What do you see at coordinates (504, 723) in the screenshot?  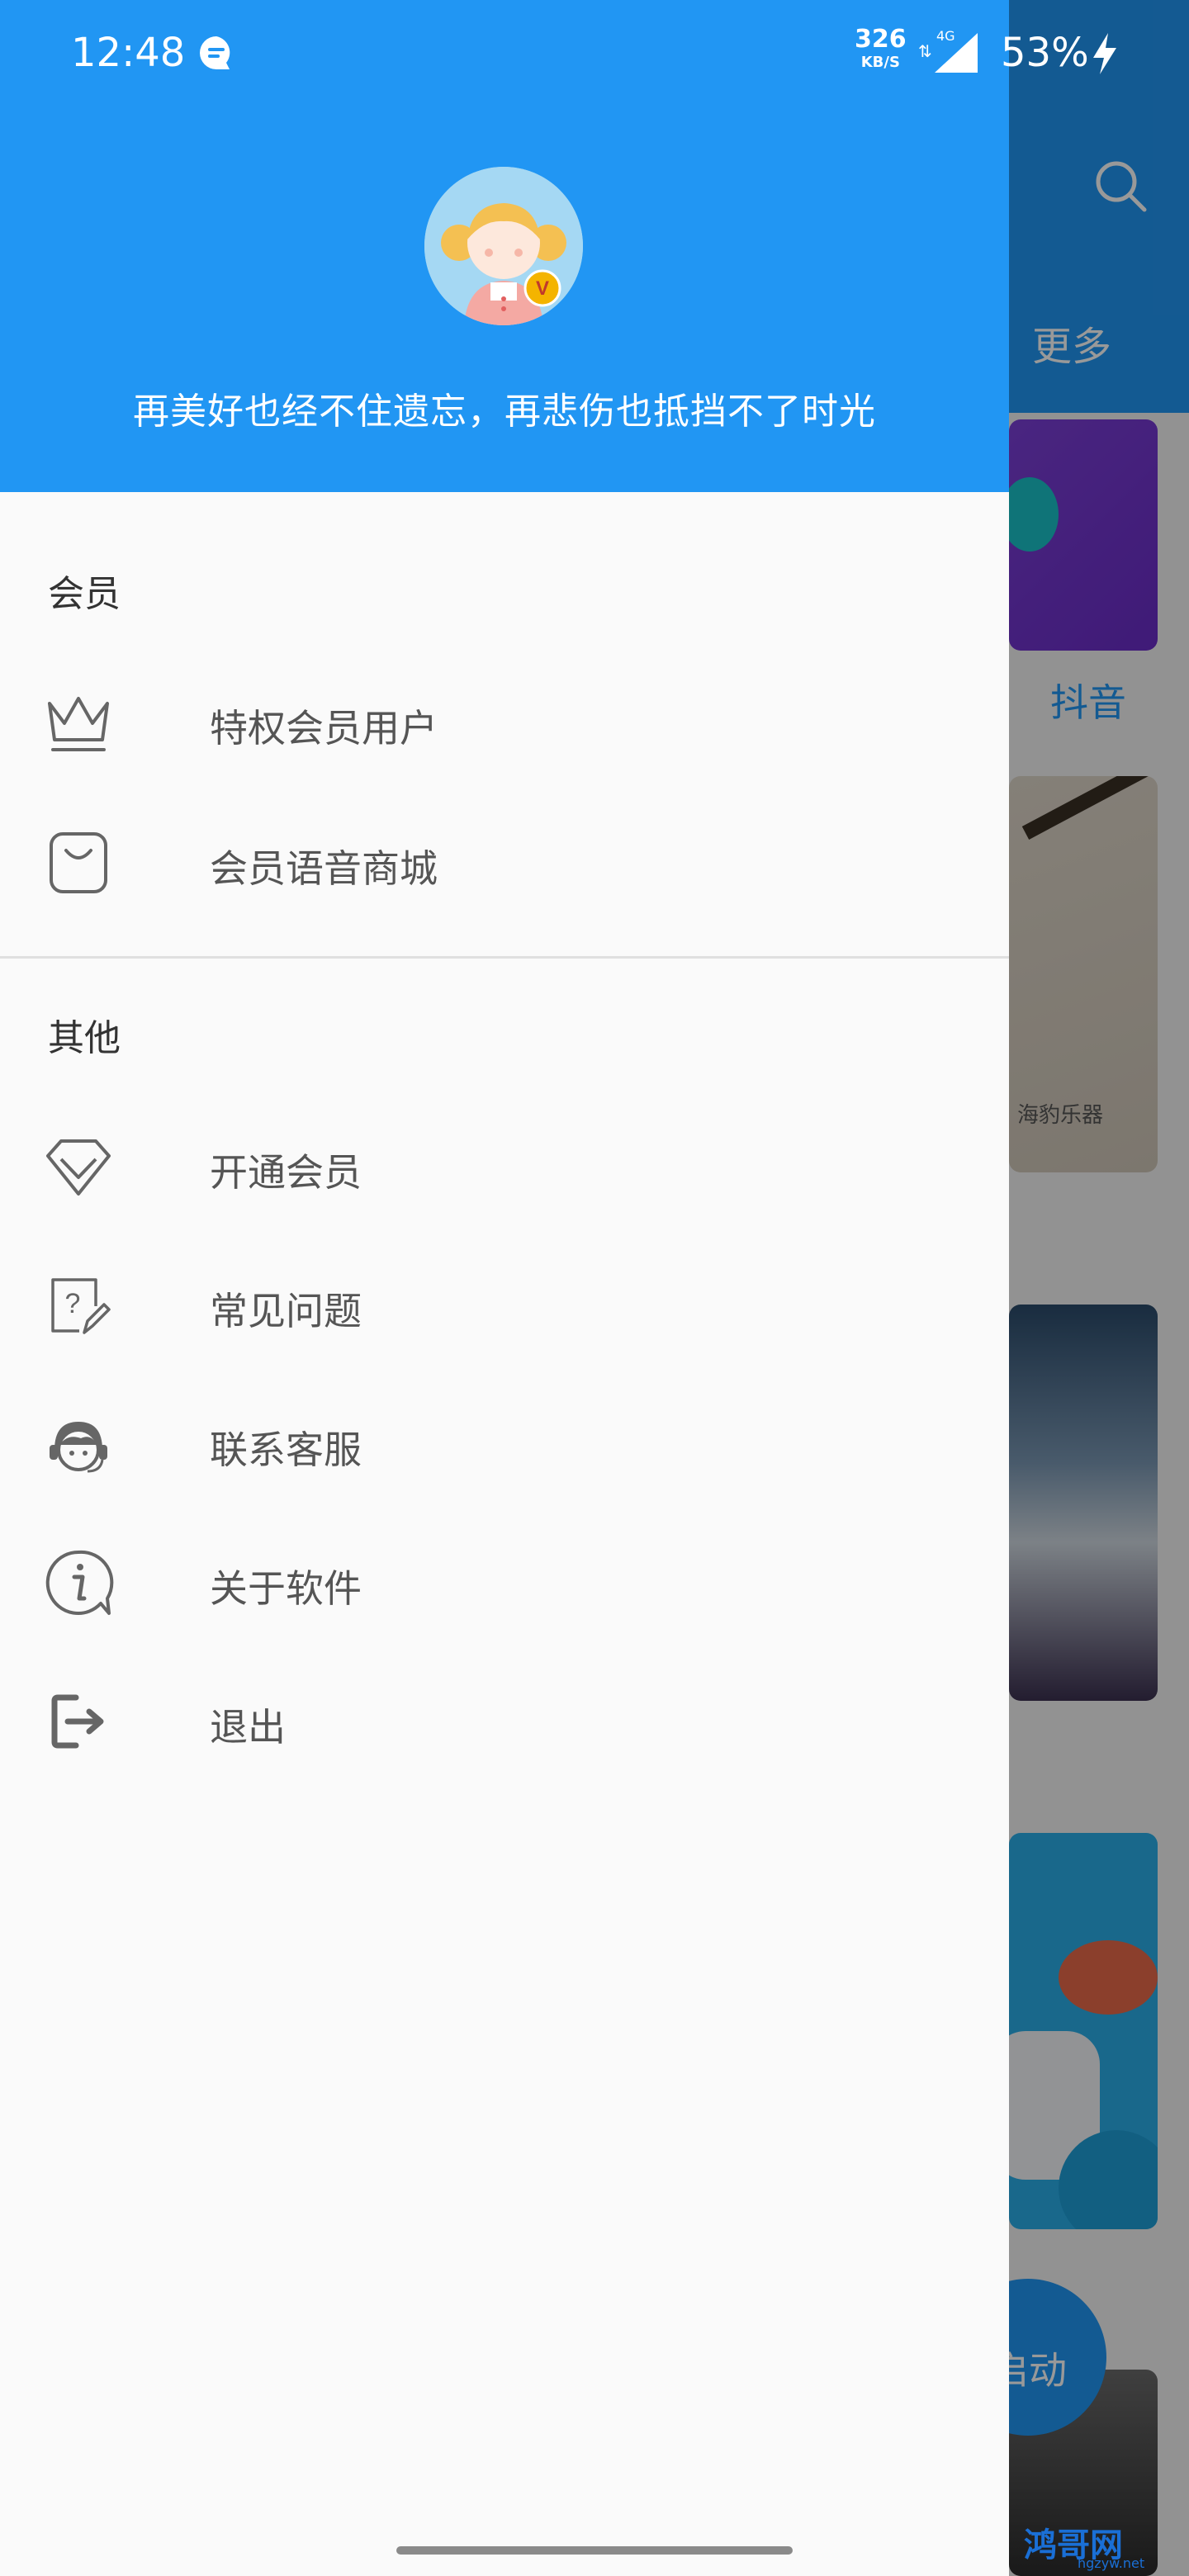 I see `menu-item-privileged-member: 特权会员用户` at bounding box center [504, 723].